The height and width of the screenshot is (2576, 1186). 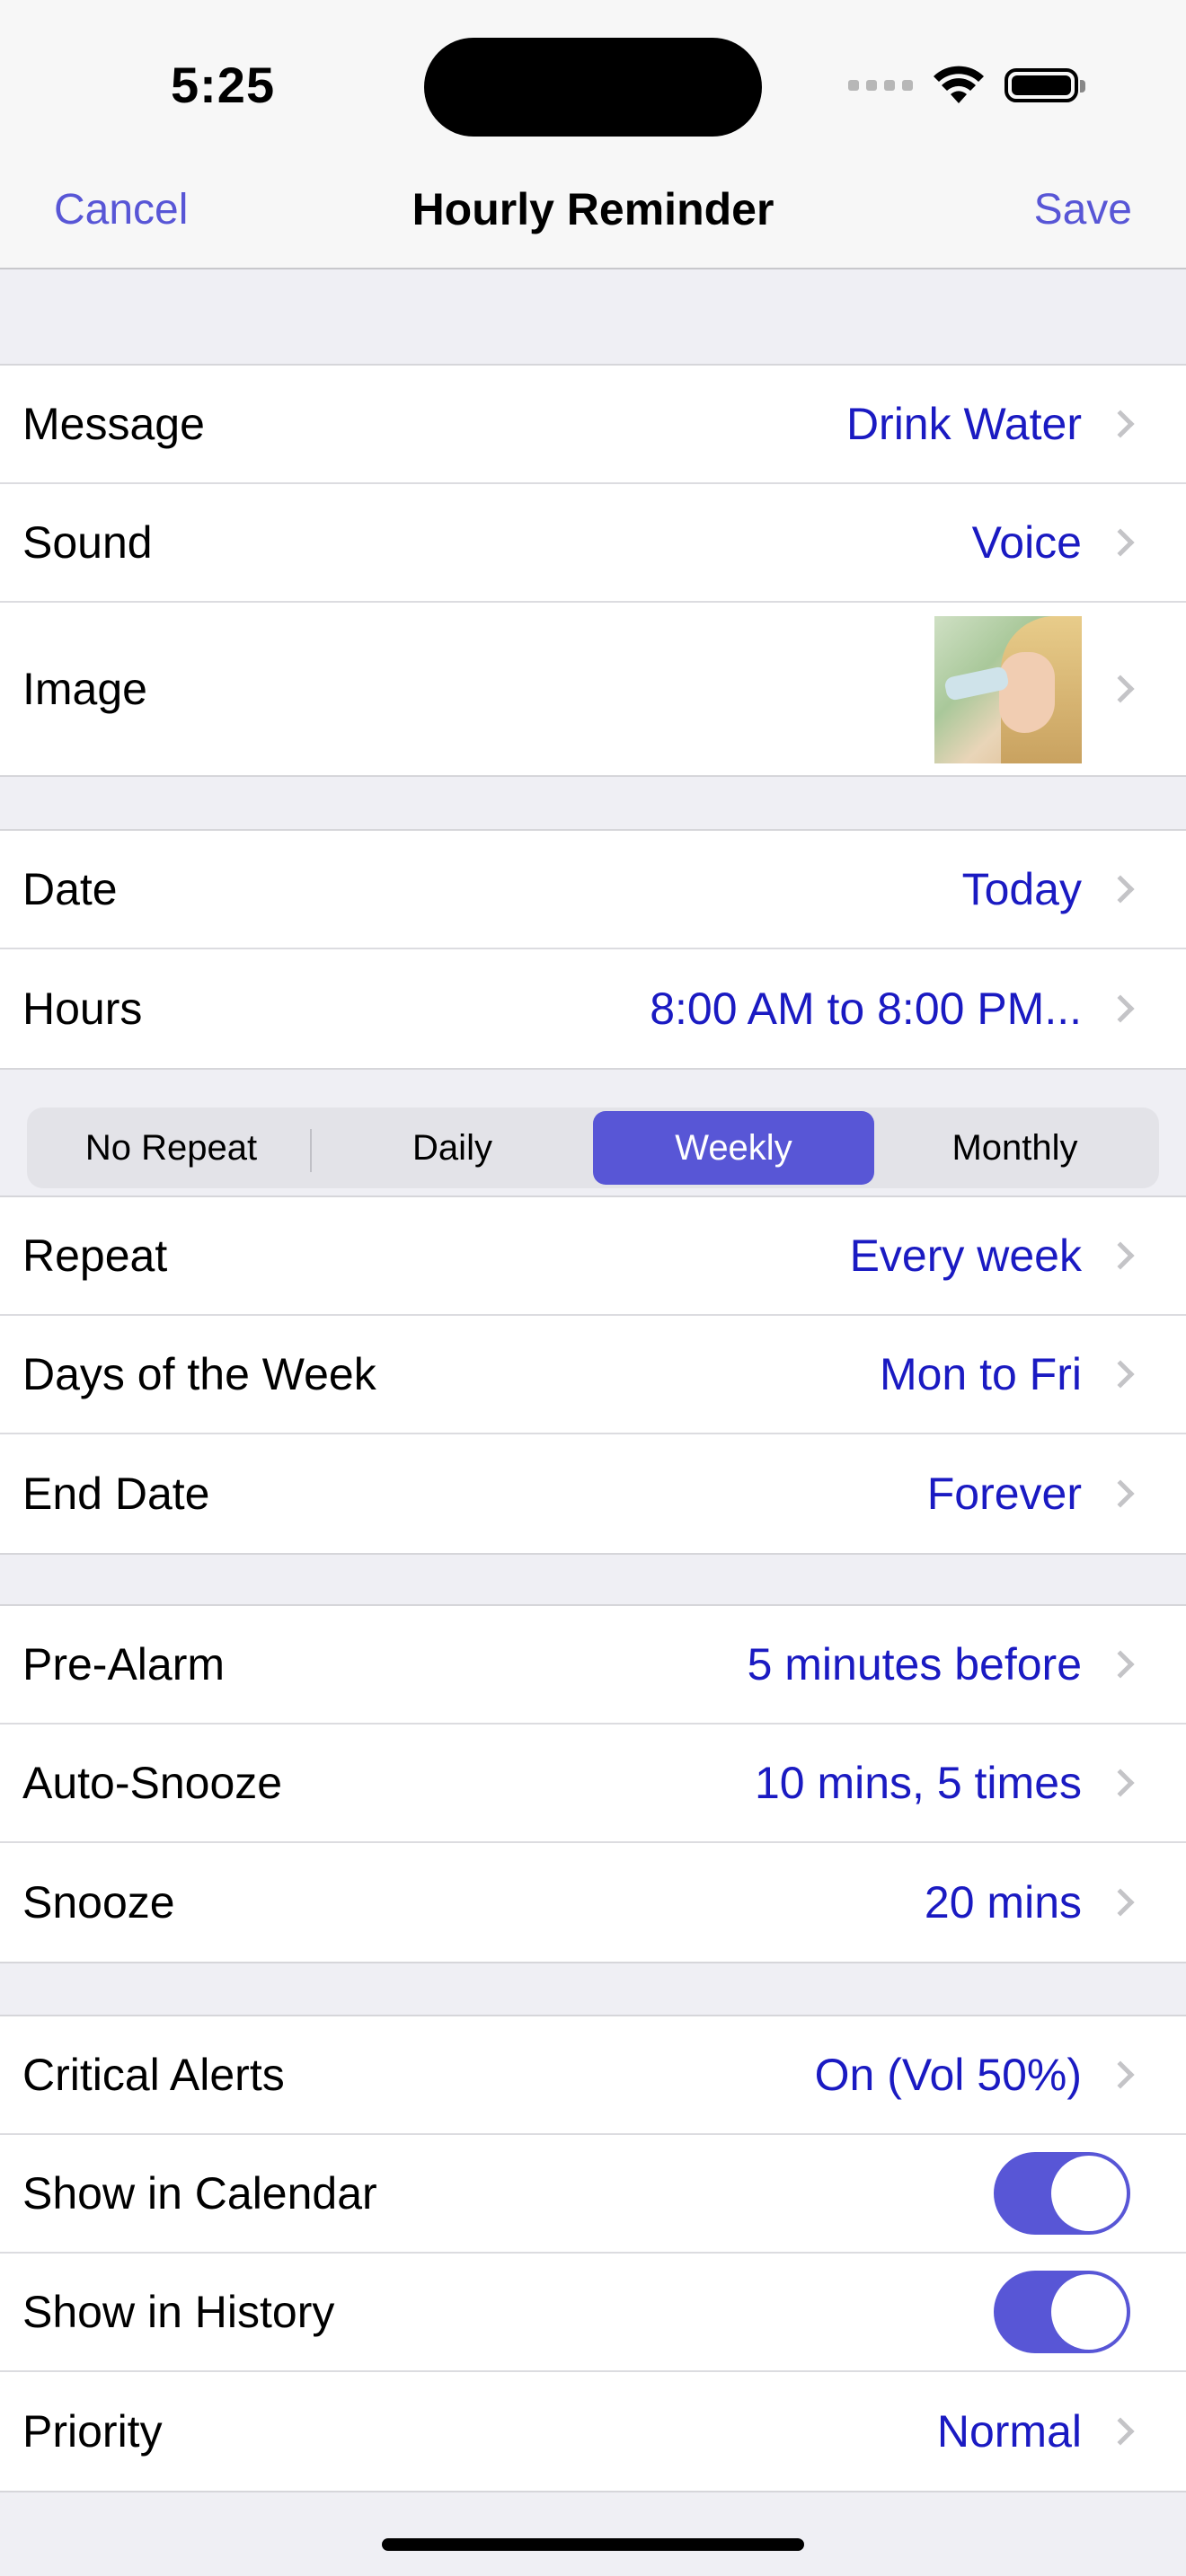 What do you see at coordinates (593, 689) in the screenshot?
I see `image-row: Image` at bounding box center [593, 689].